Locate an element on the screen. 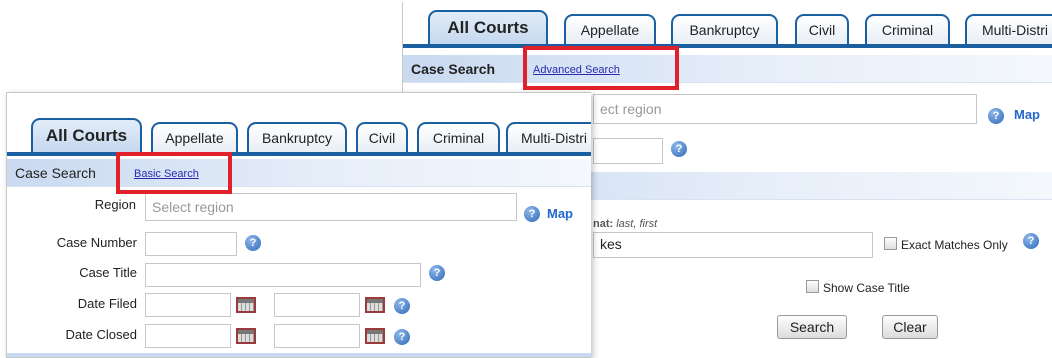 This screenshot has width=1052, height=358. case-title-input is located at coordinates (283, 275).